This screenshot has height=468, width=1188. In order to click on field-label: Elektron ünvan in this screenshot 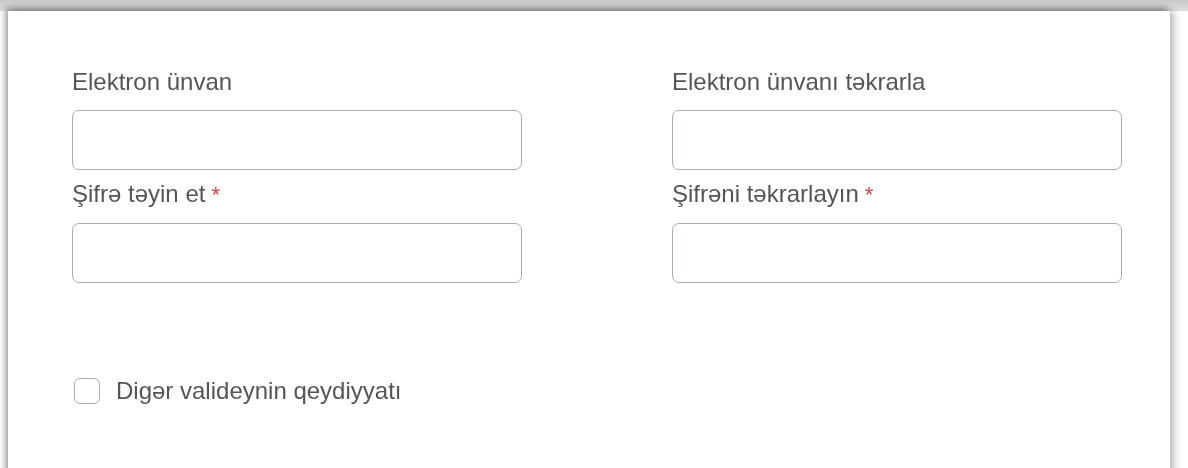, I will do `click(152, 82)`.